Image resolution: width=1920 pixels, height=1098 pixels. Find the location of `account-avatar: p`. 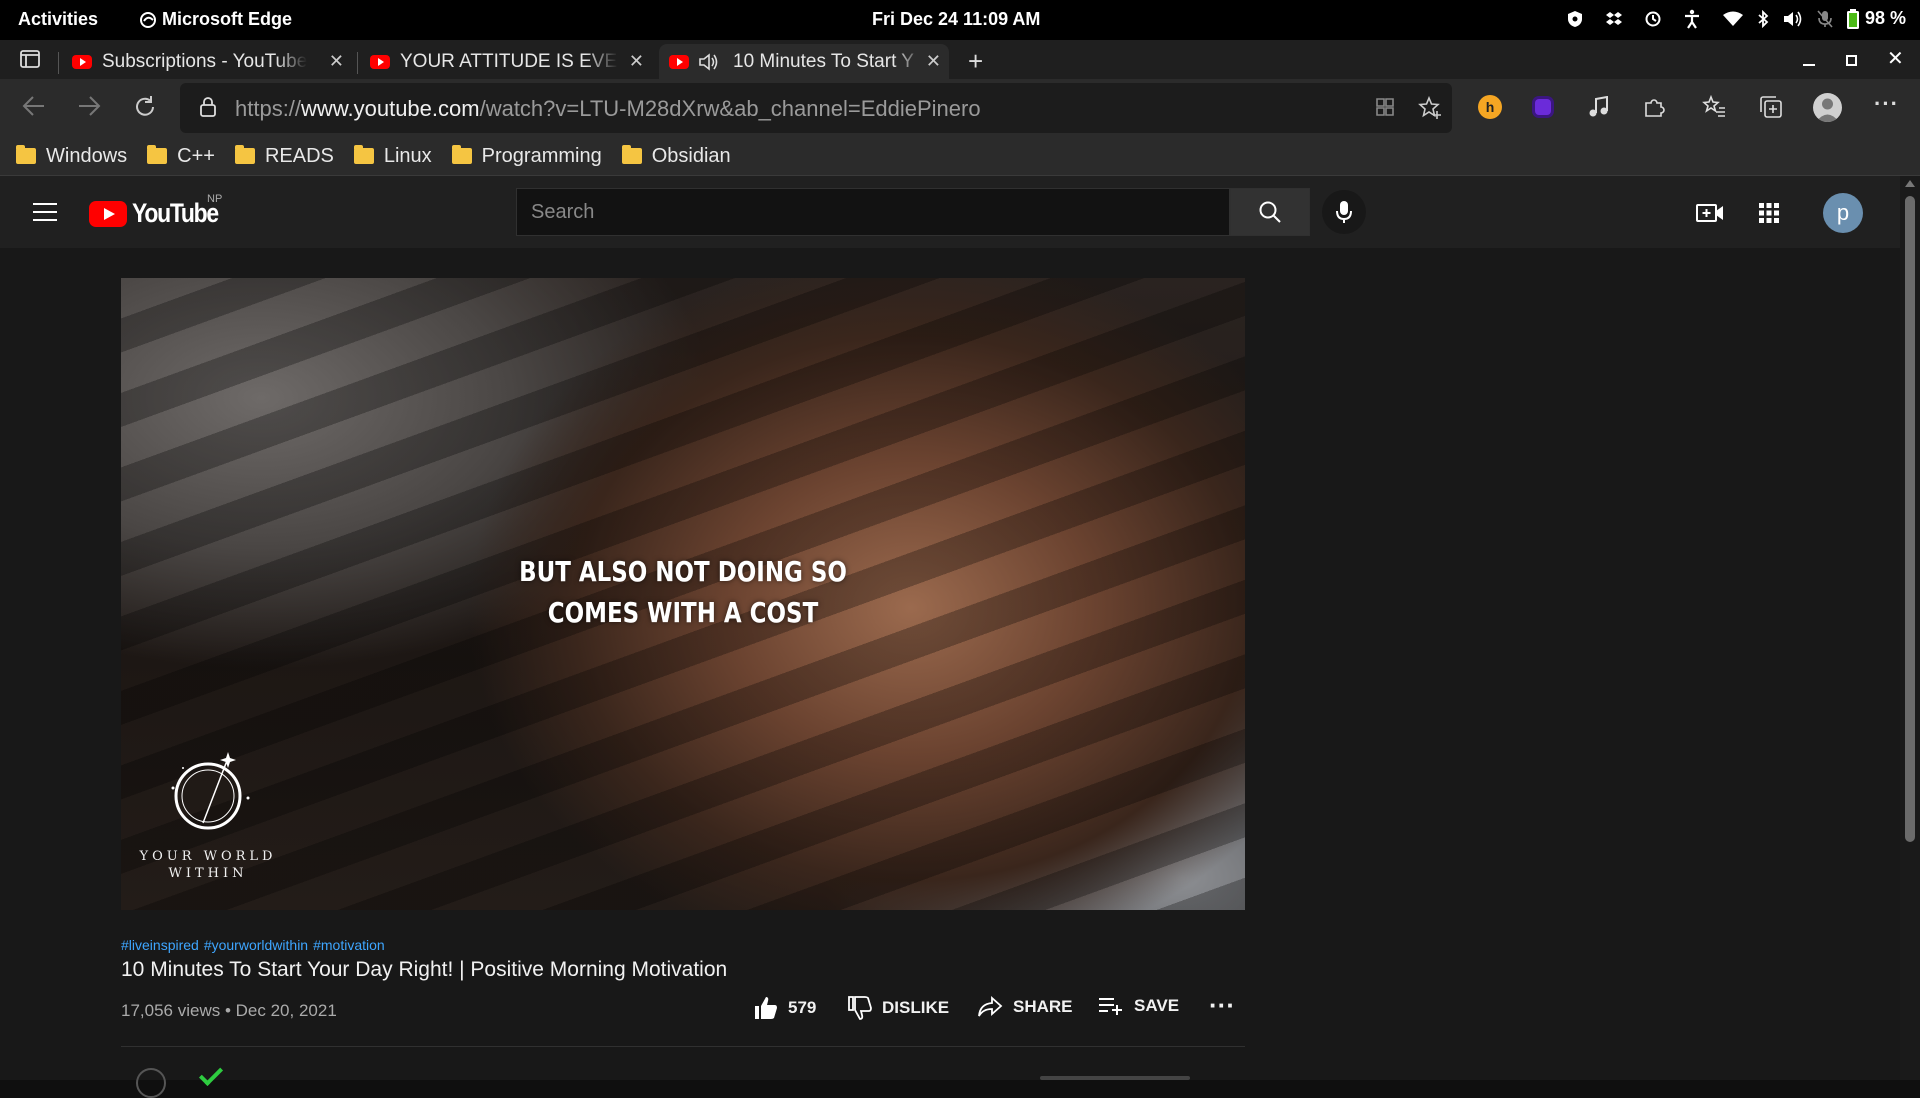

account-avatar: p is located at coordinates (1843, 213).